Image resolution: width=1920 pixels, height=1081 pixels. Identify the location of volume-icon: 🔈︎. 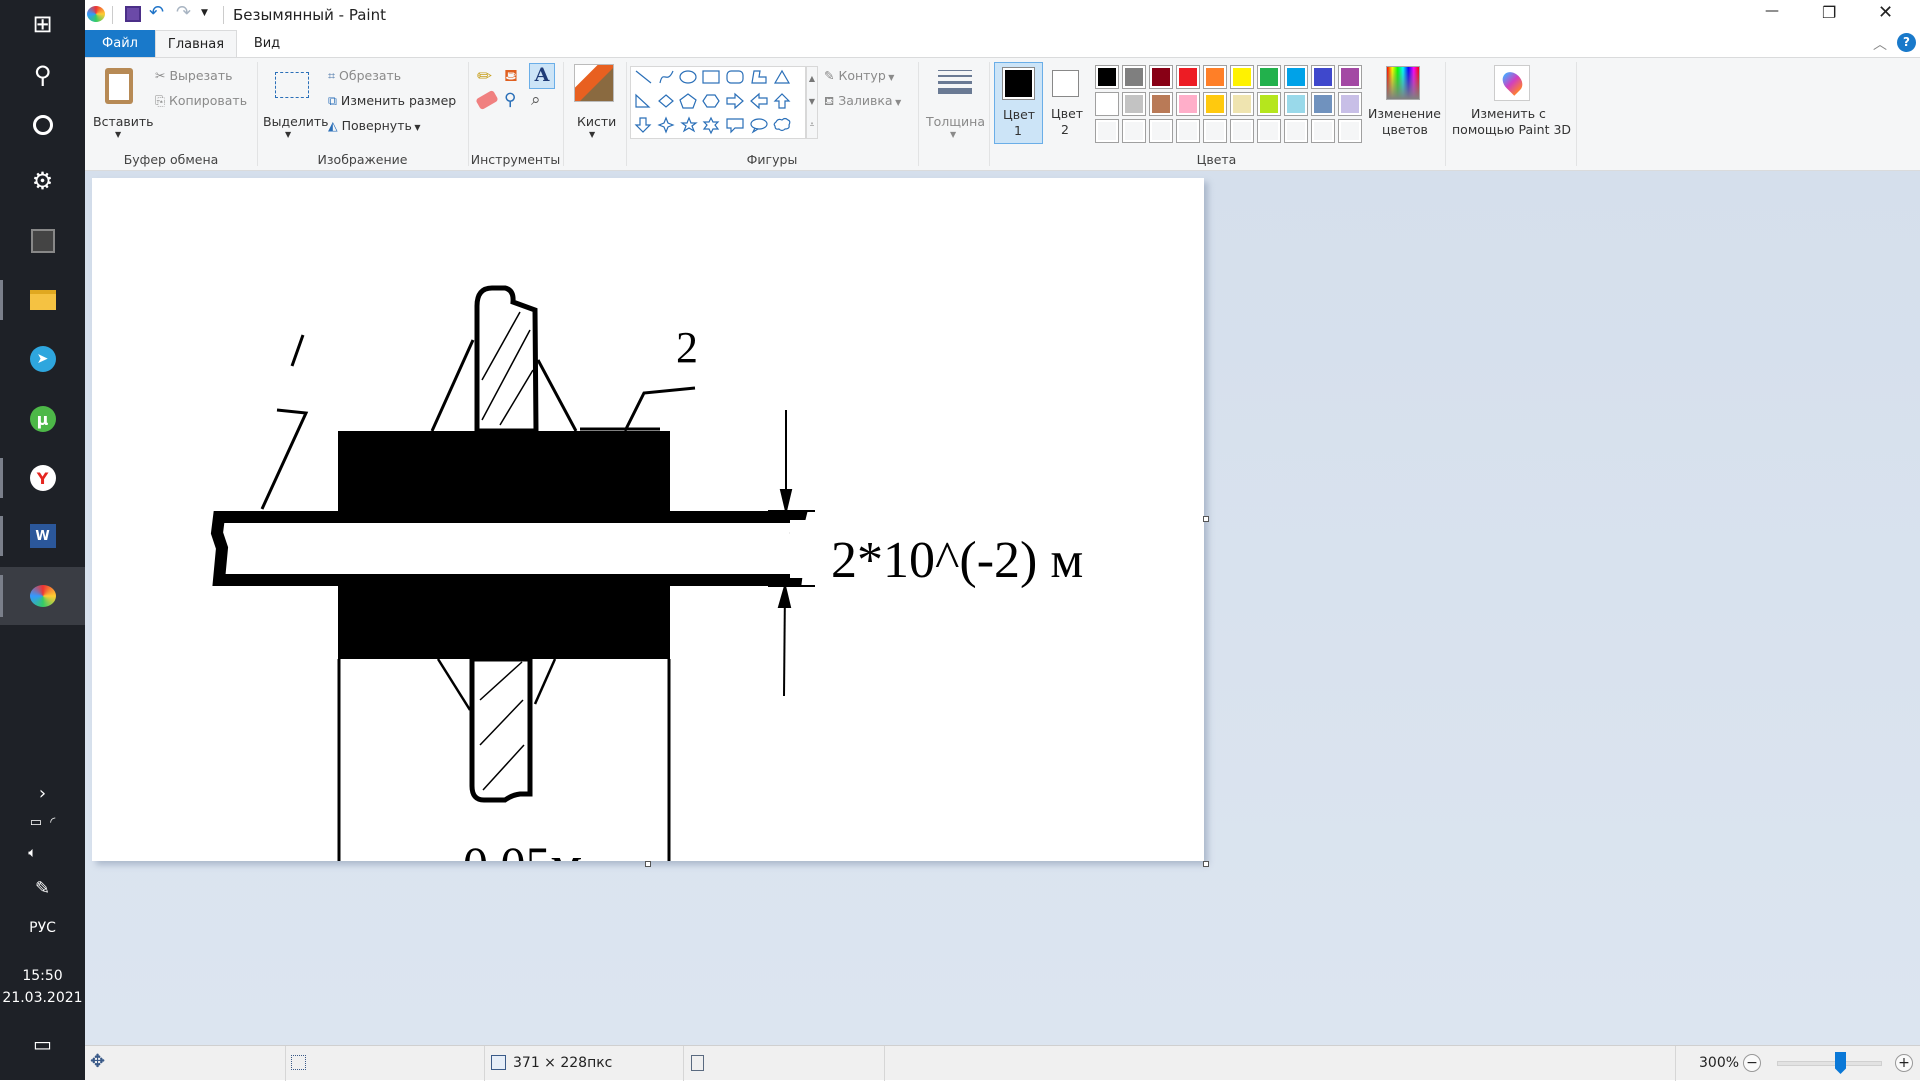
(37, 853).